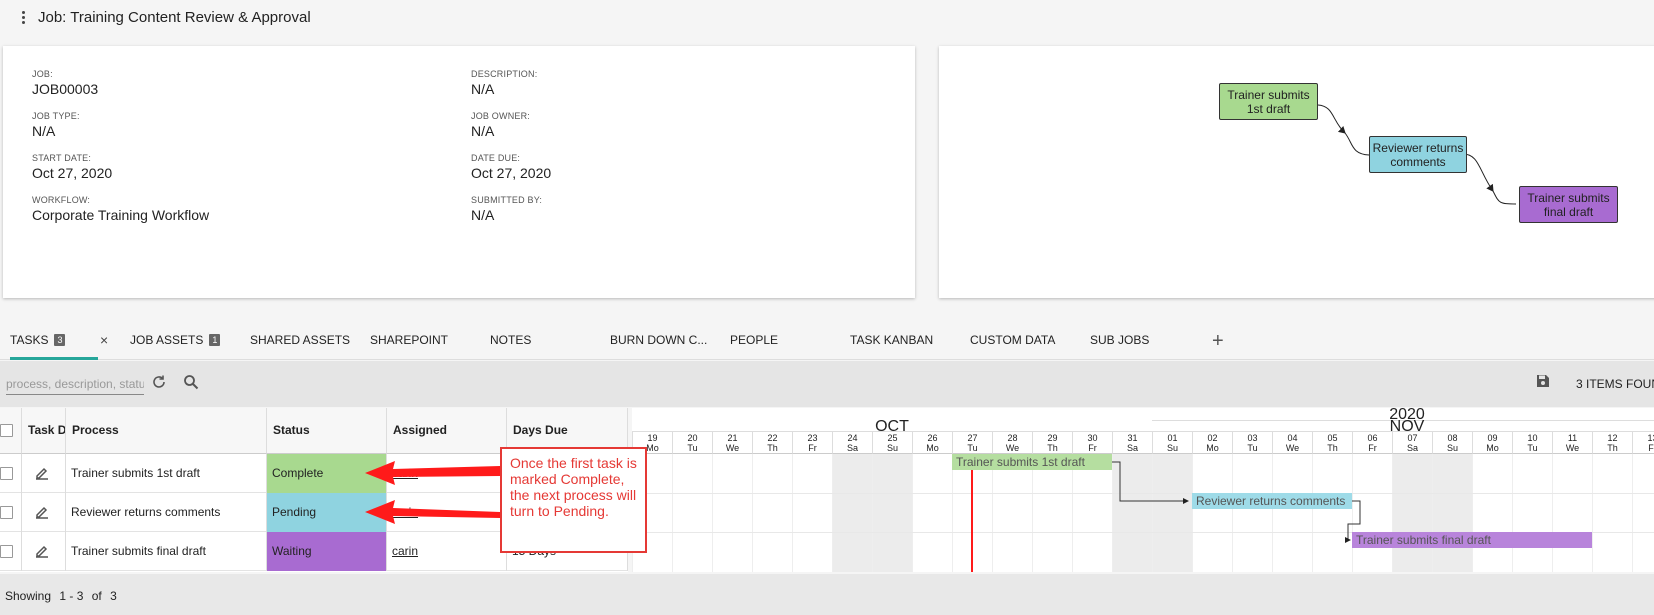 This screenshot has width=1654, height=615. What do you see at coordinates (327, 473) in the screenshot?
I see `status-cell: Complete` at bounding box center [327, 473].